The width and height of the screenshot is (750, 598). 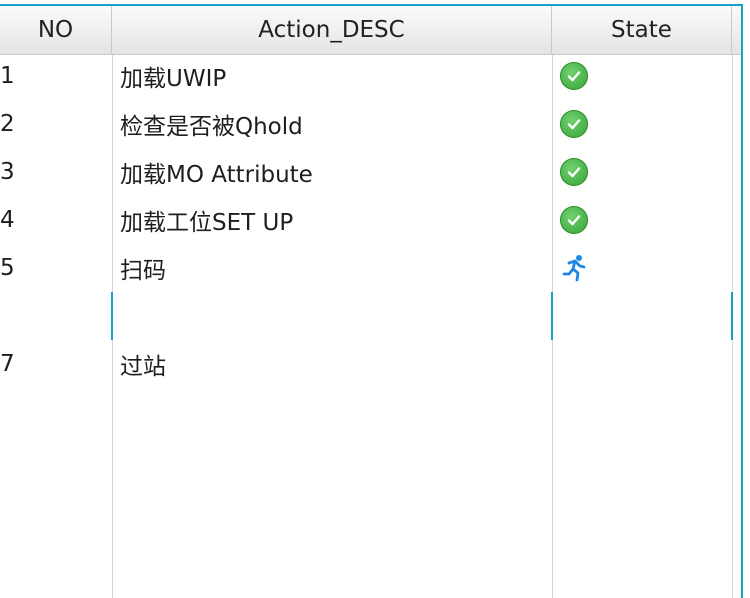 I want to click on row-number: 4, so click(x=7, y=220).